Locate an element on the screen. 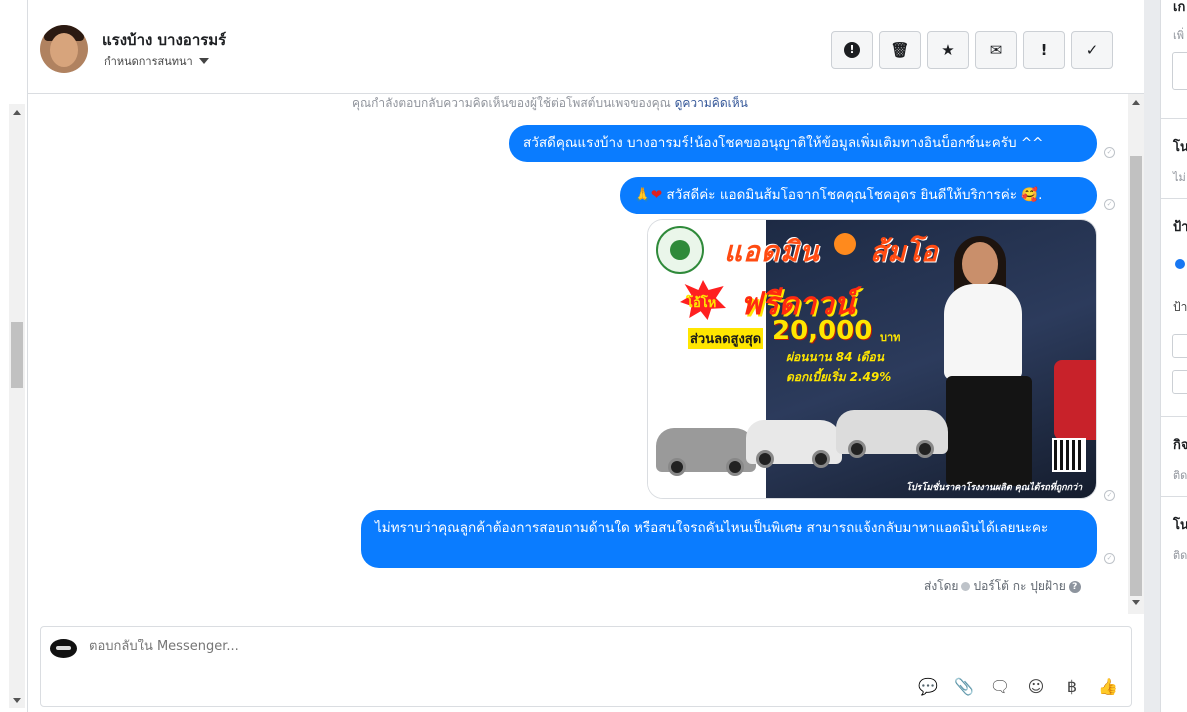 The width and height of the screenshot is (1187, 712). dealer-logo is located at coordinates (680, 250).